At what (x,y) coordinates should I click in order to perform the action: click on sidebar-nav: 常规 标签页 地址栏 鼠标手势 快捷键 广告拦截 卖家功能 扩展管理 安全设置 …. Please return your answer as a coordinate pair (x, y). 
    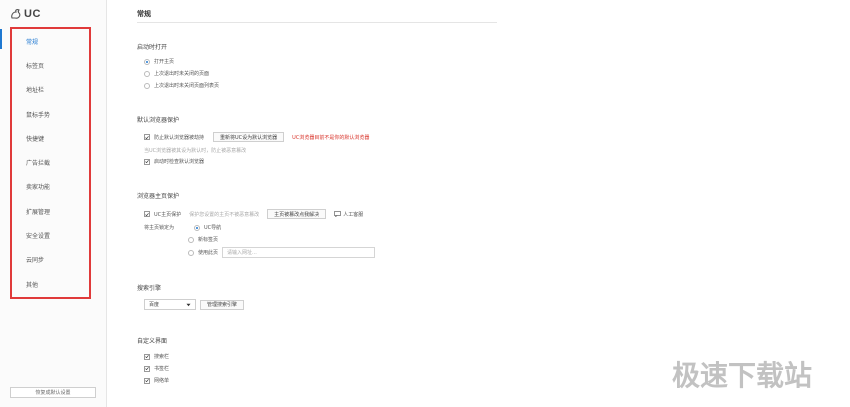
    Looking at the image, I should click on (50, 162).